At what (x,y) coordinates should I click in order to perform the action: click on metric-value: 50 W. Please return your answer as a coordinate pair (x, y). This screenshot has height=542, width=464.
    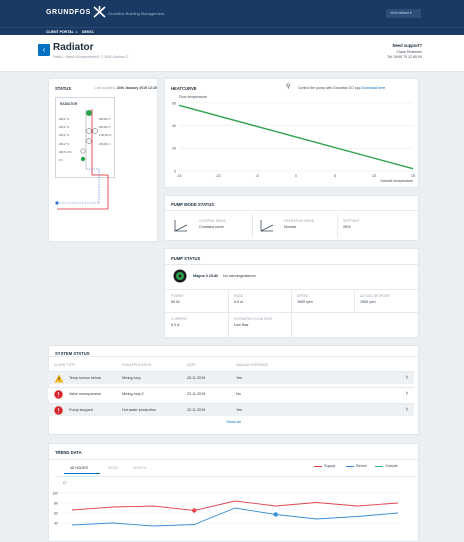
    Looking at the image, I should click on (175, 302).